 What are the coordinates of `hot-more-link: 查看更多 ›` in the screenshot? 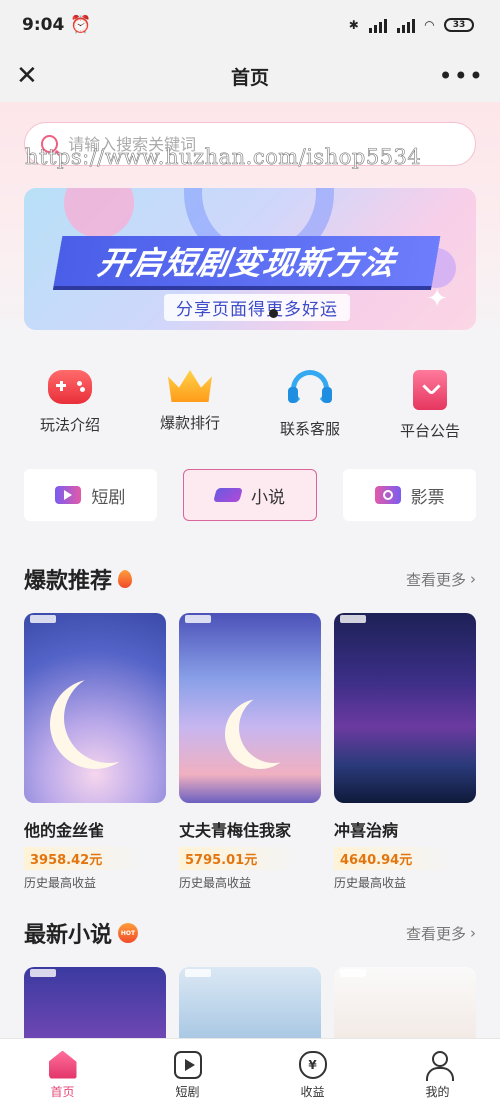 It's located at (441, 579).